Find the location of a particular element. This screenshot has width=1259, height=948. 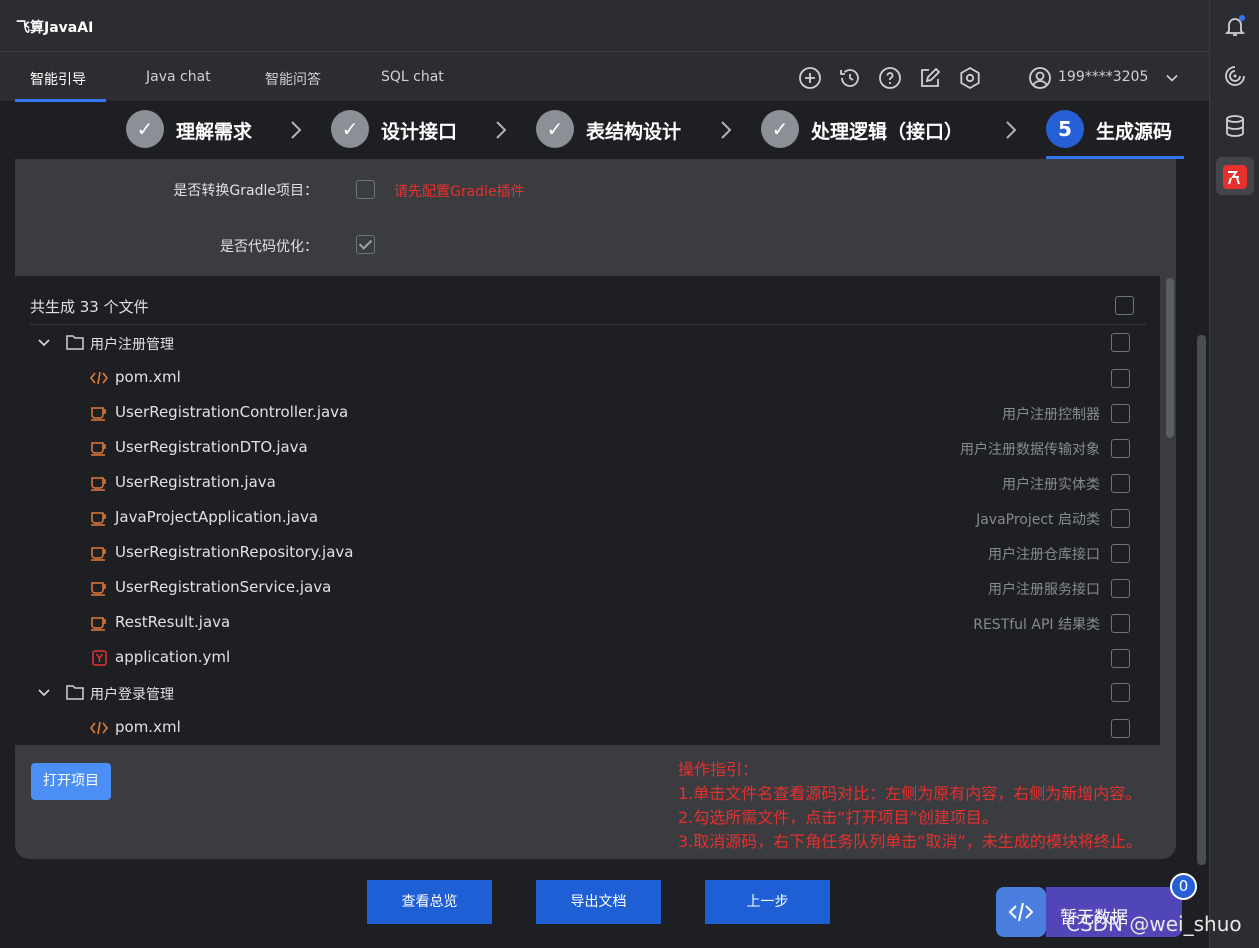

file-row: application.yml is located at coordinates (587, 659).